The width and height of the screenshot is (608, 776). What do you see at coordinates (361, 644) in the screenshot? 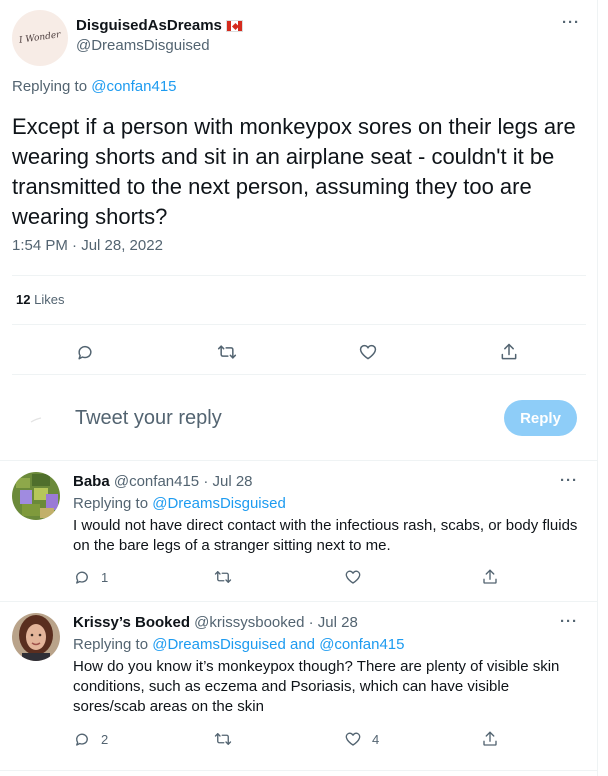
I see `replying-to-link-2: @confan415` at bounding box center [361, 644].